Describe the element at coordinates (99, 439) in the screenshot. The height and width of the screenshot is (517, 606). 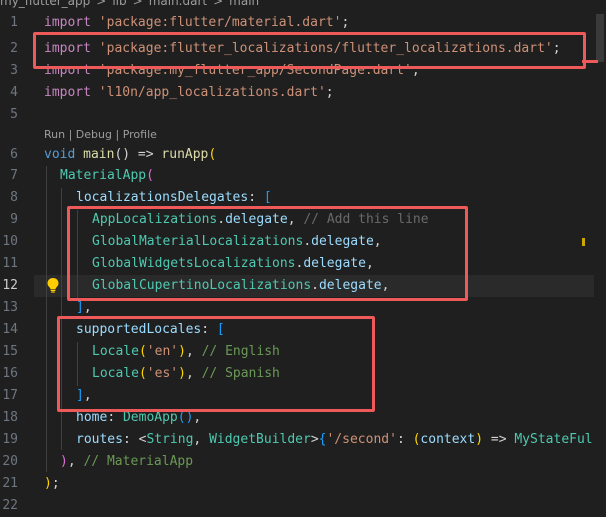
I see `token-property: routes` at that location.